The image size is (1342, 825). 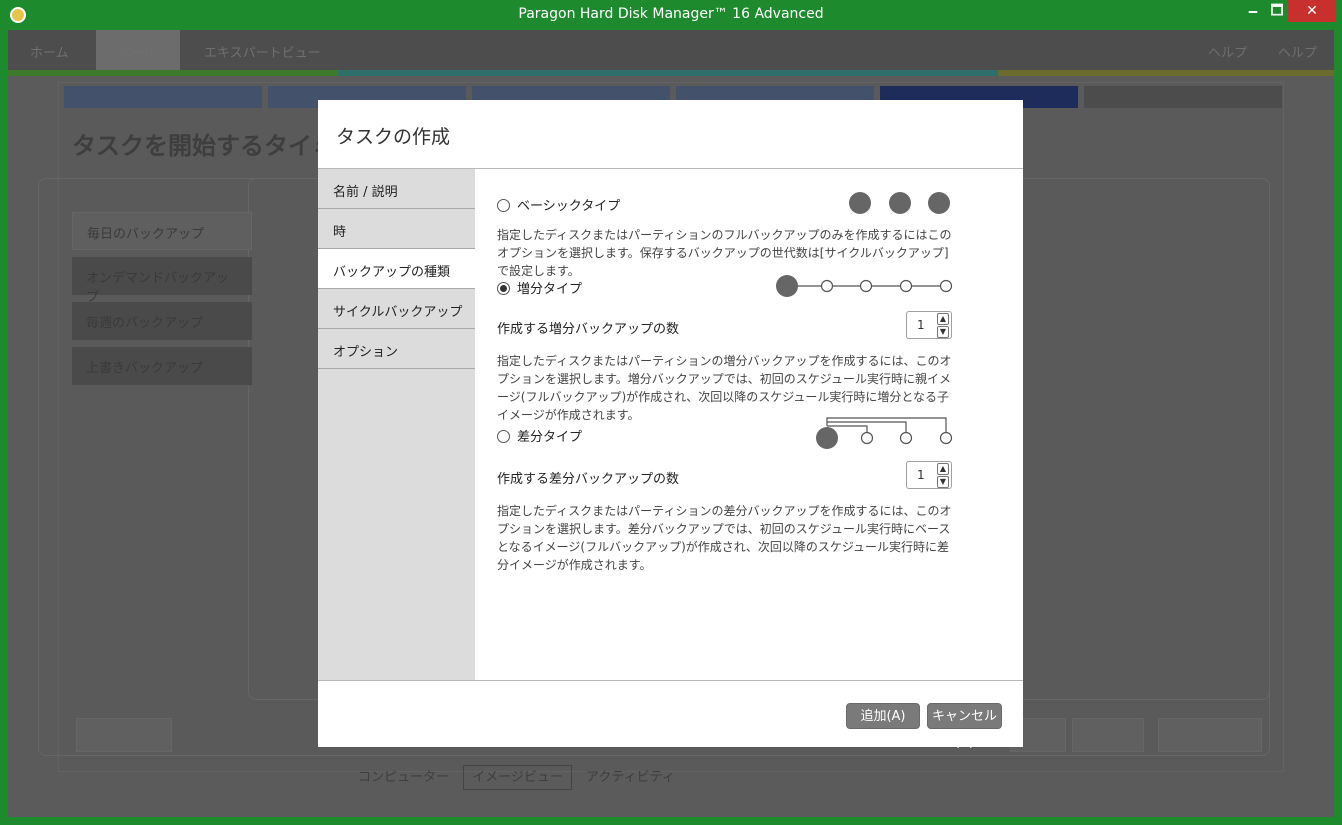 I want to click on bottom-tabs: コンピューター イメージビュー アクティビティ, so click(x=516, y=777).